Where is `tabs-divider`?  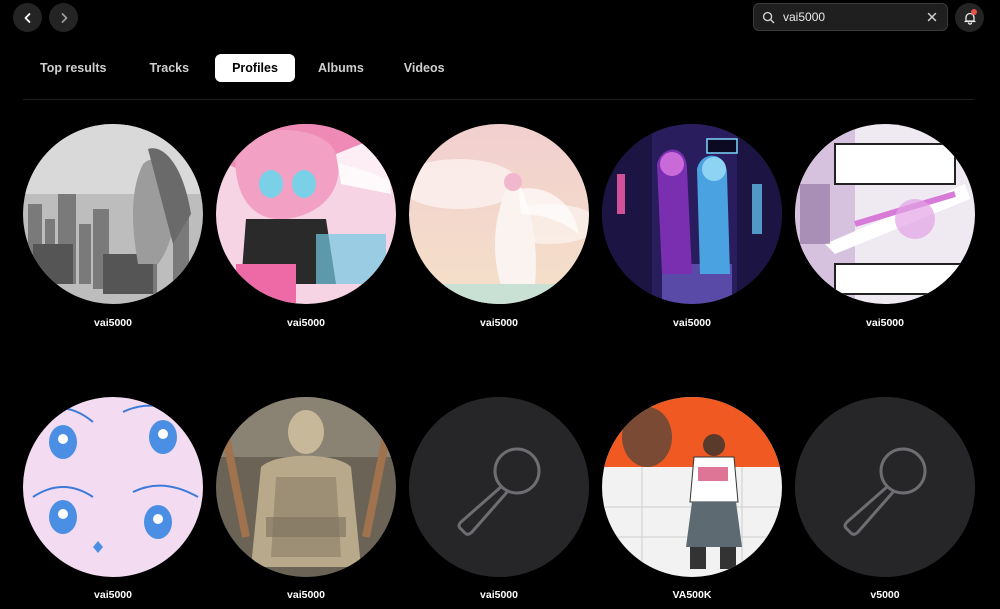
tabs-divider is located at coordinates (498, 99).